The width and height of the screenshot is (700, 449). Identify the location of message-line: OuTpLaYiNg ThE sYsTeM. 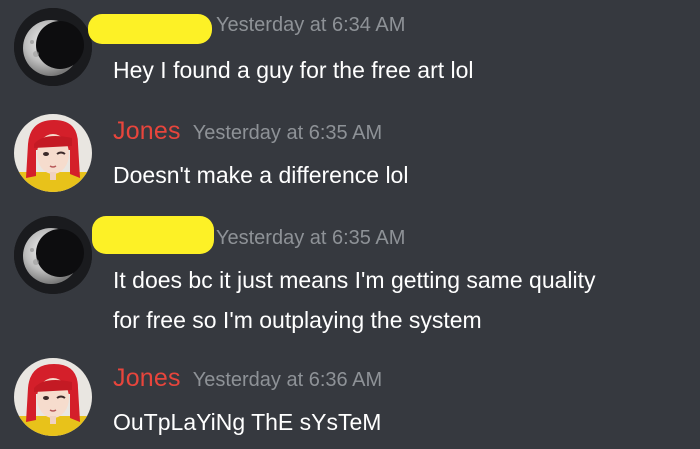
(247, 422).